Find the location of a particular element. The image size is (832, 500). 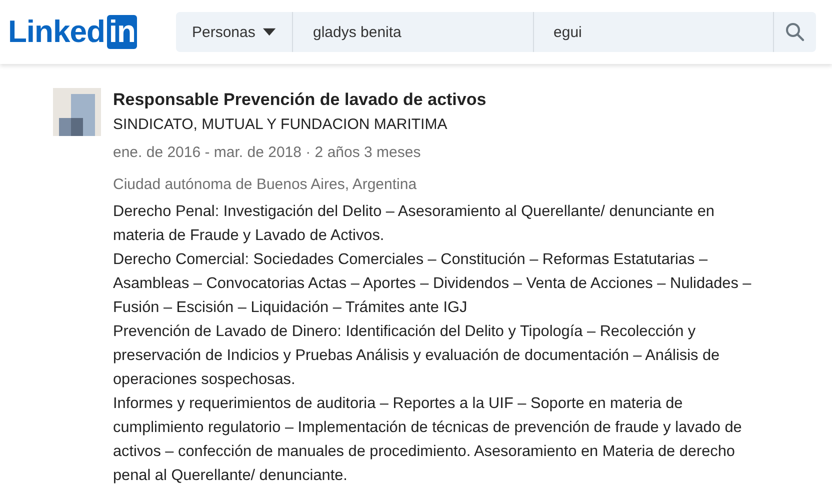

last-name-field: egui is located at coordinates (654, 32).